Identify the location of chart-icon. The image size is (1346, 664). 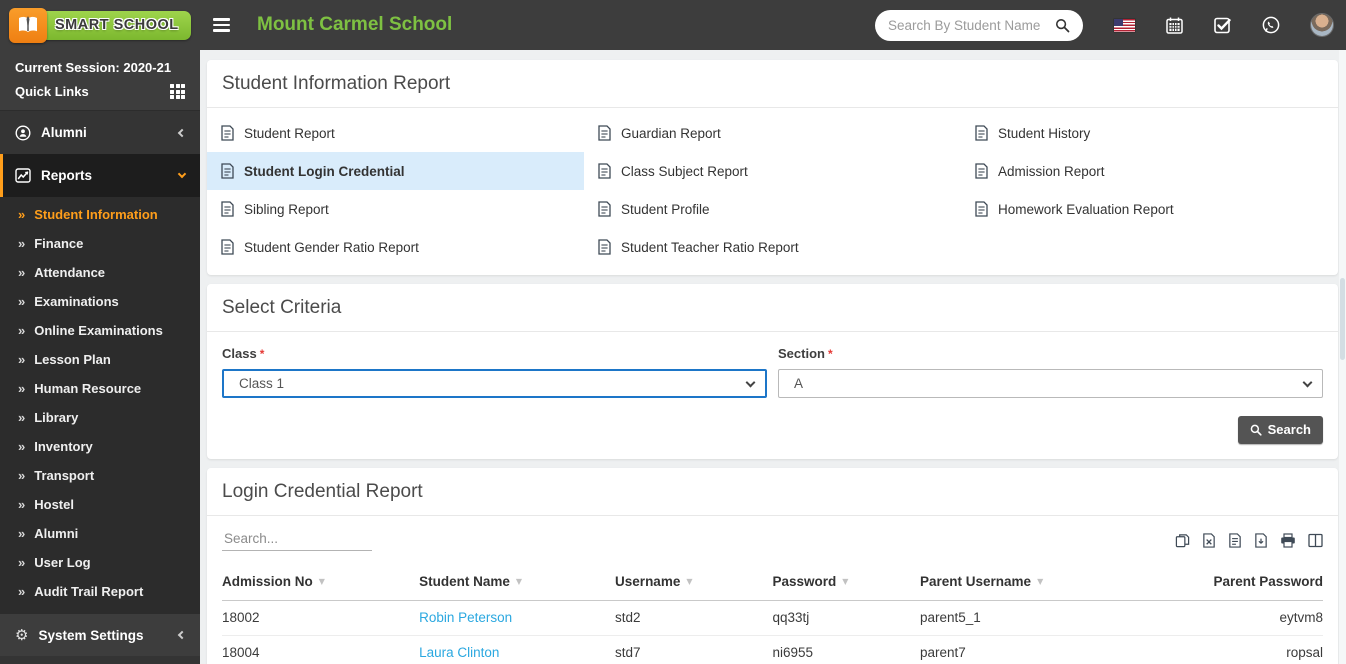
(23, 175).